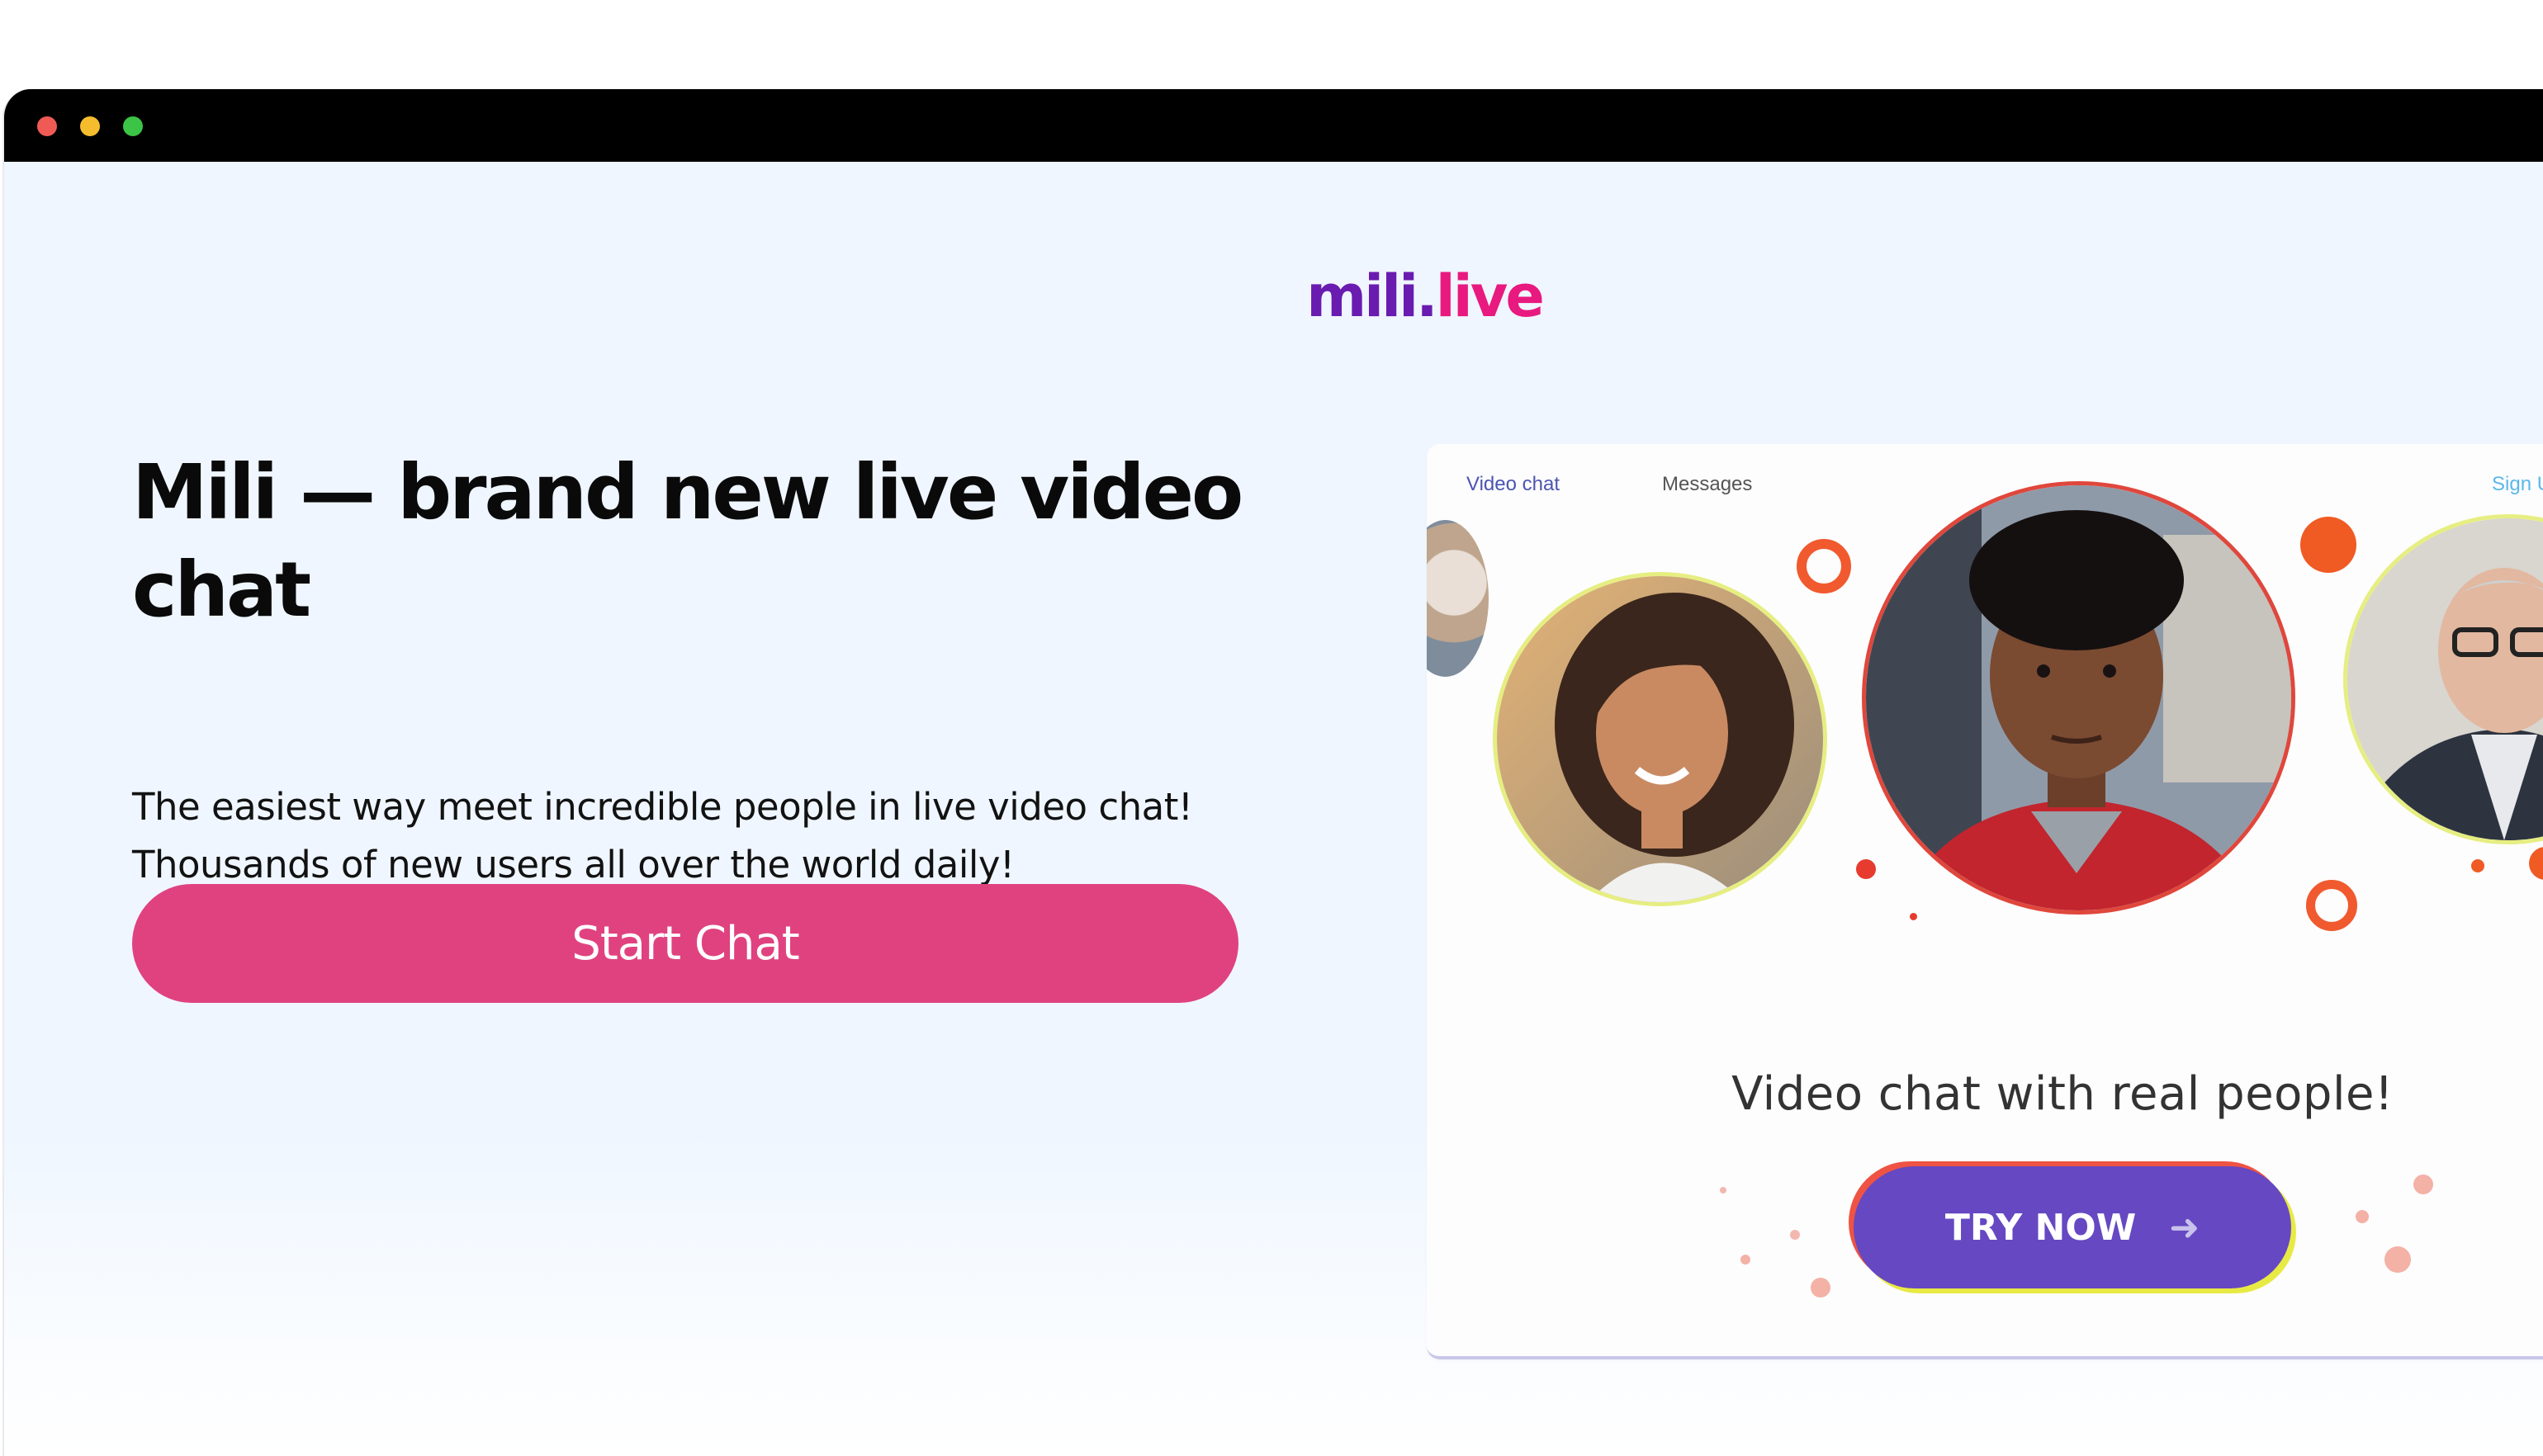  I want to click on avatar-older-man-photo, so click(2445, 679).